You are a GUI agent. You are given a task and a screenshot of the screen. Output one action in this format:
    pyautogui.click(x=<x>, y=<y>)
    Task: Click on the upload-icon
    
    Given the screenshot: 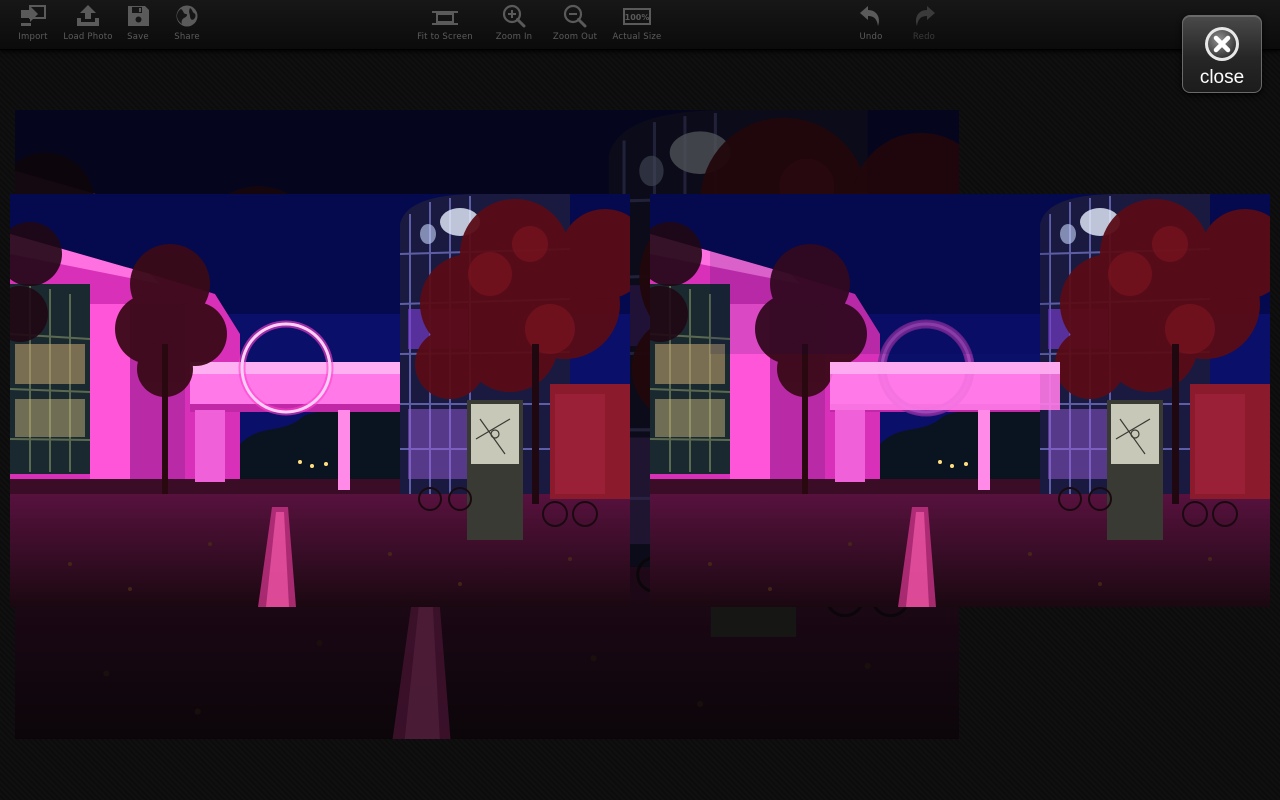 What is the action you would take?
    pyautogui.click(x=88, y=16)
    